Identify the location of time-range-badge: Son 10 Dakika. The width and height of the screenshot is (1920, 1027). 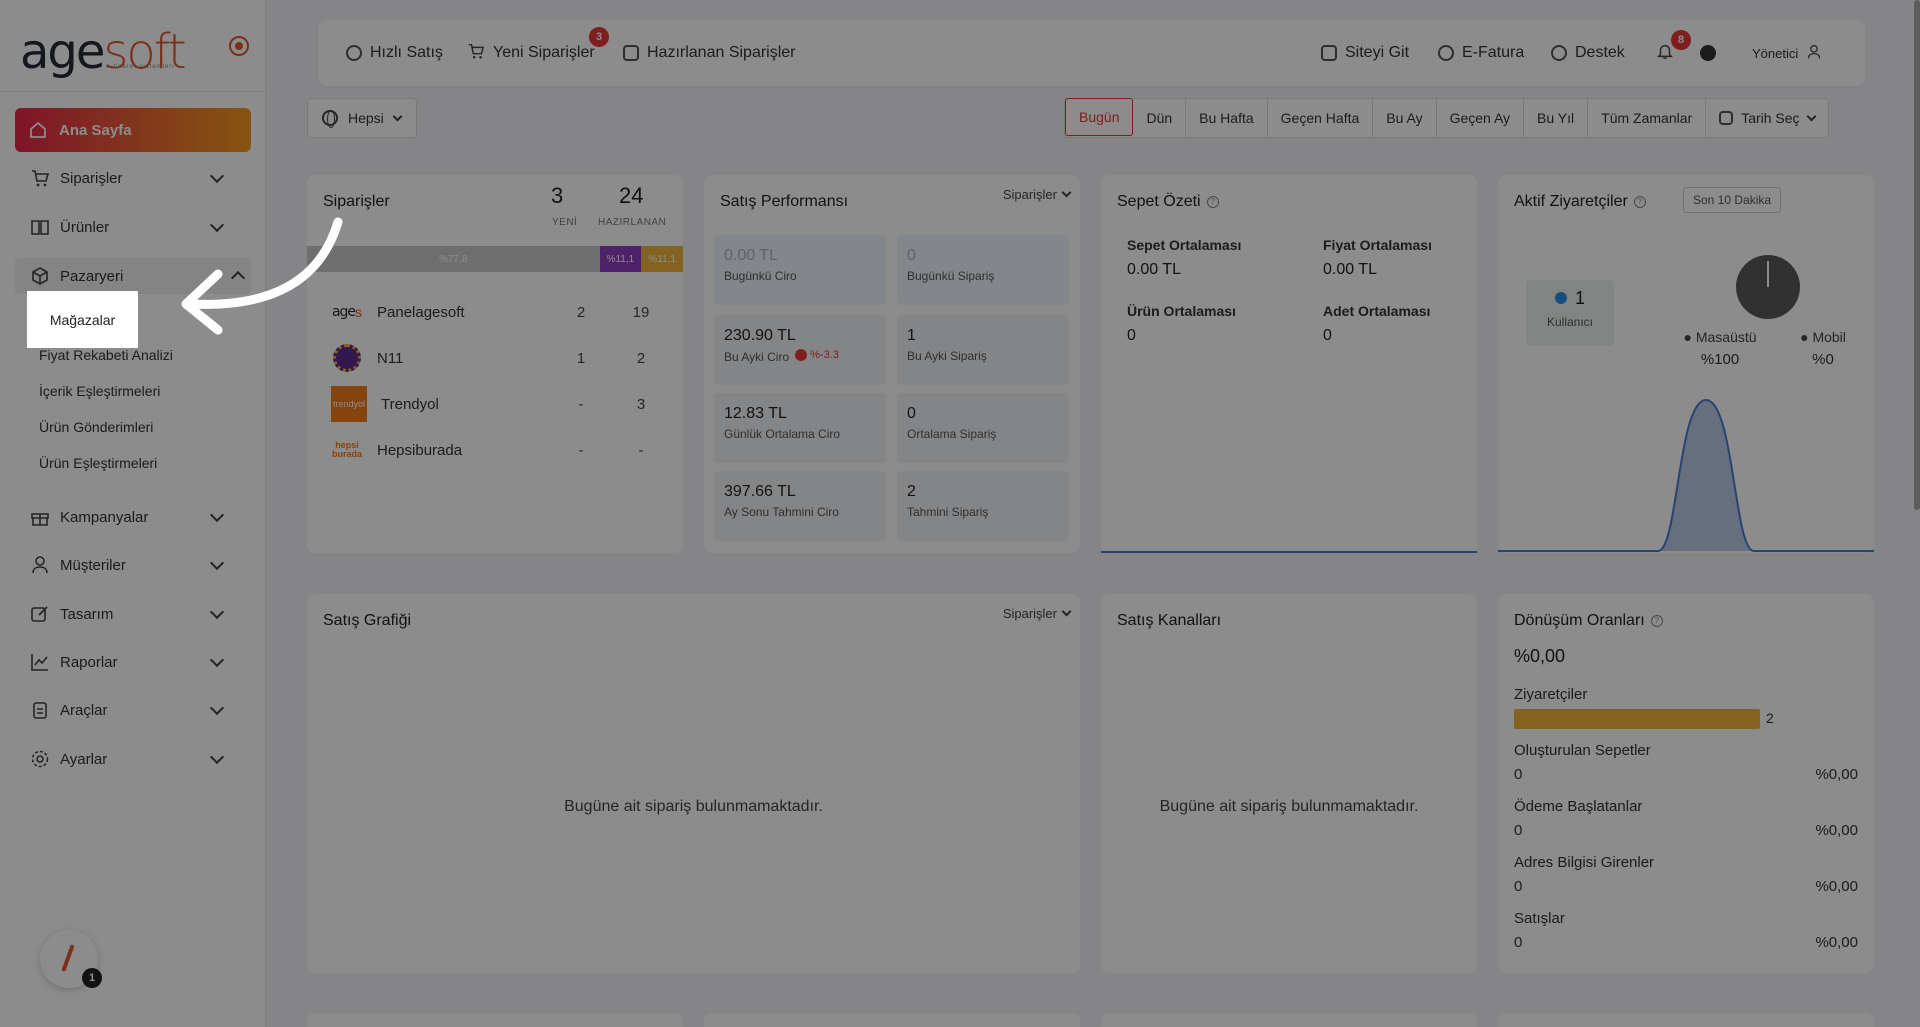
(1732, 200).